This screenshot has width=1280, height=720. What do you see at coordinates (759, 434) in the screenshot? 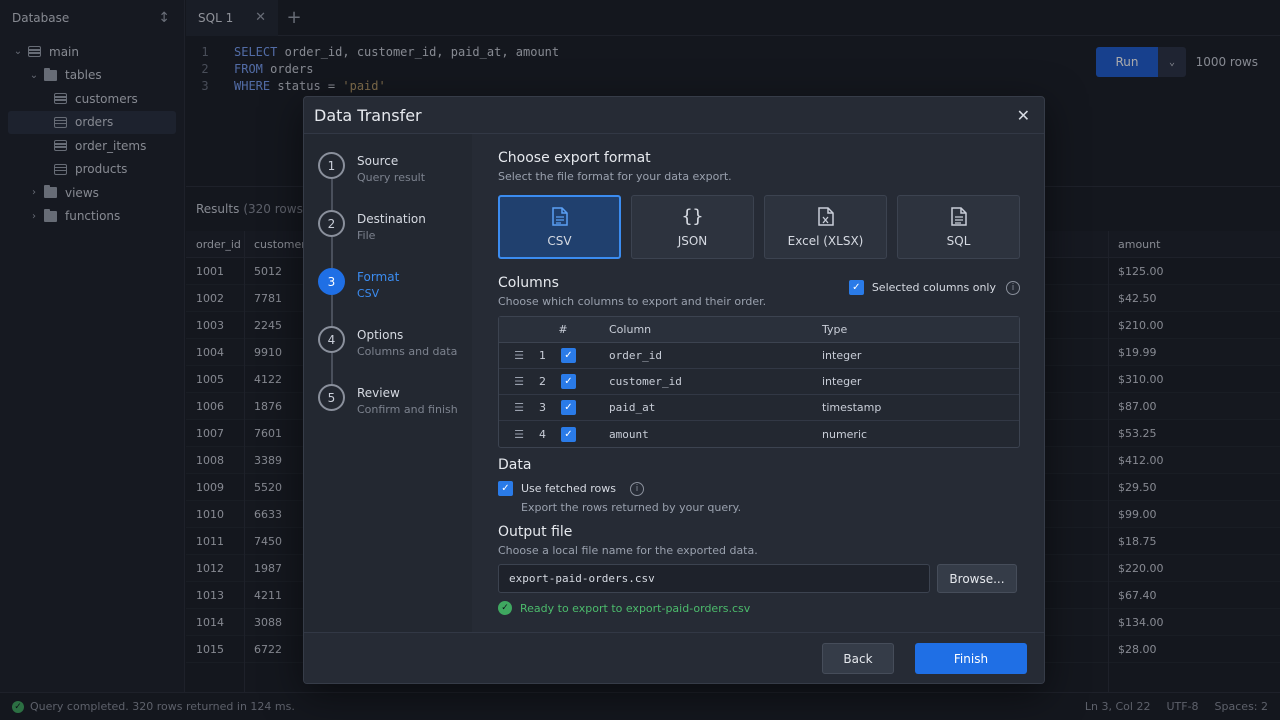
I see `column-row: ☰ 4 ✓ amount numeric` at bounding box center [759, 434].